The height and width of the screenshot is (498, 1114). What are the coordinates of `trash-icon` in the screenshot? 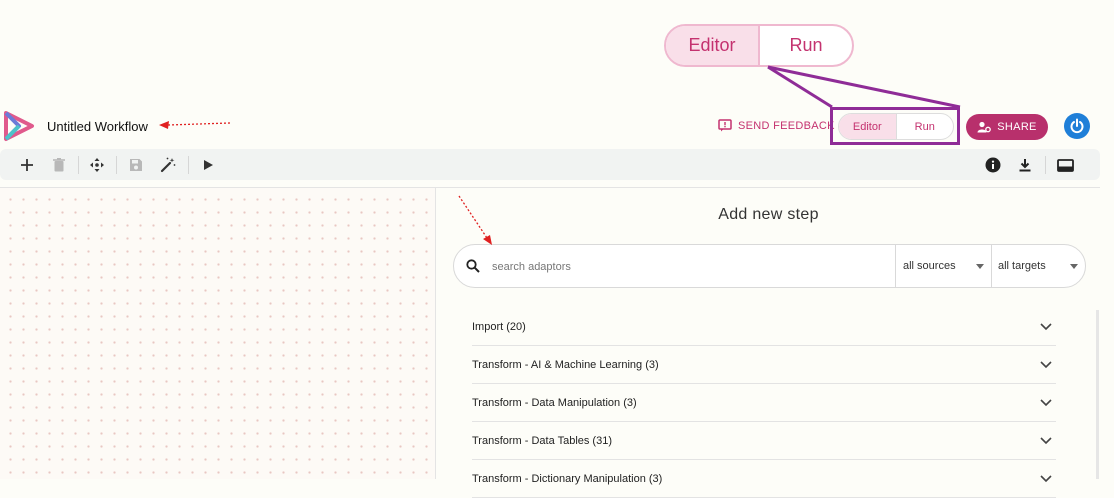 It's located at (59, 165).